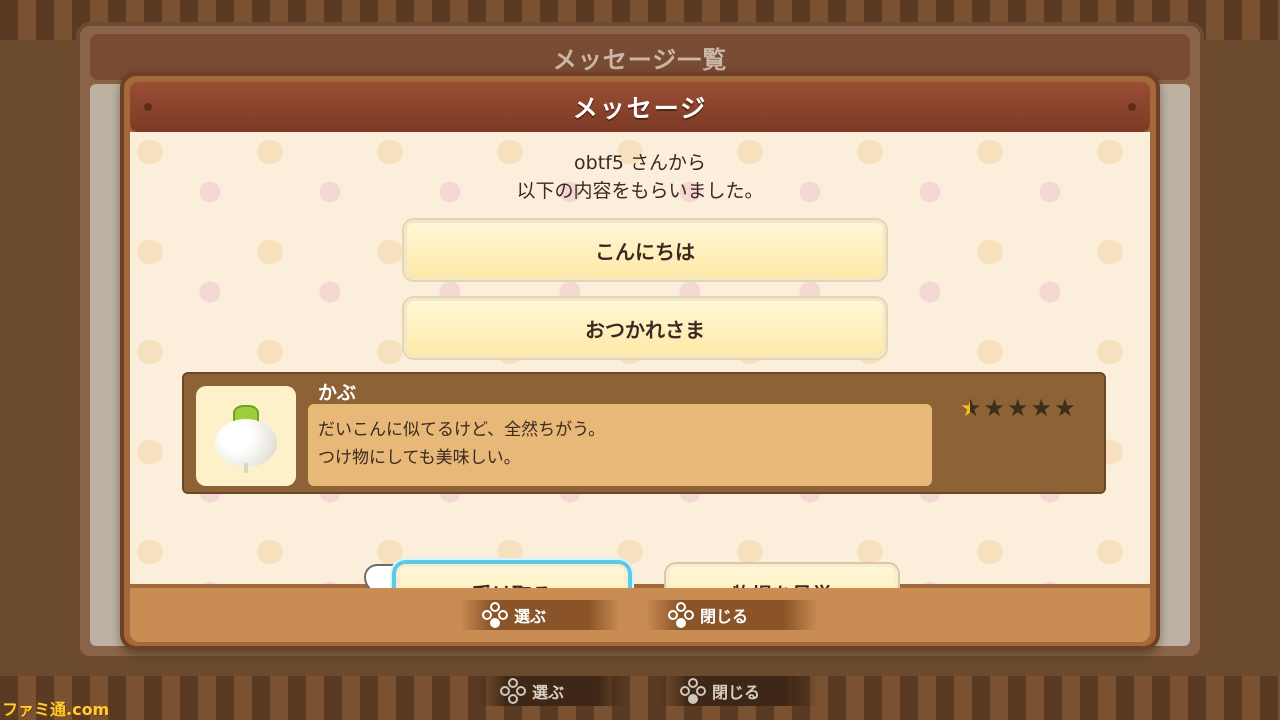  I want to click on item-name: かぶ, so click(337, 393).